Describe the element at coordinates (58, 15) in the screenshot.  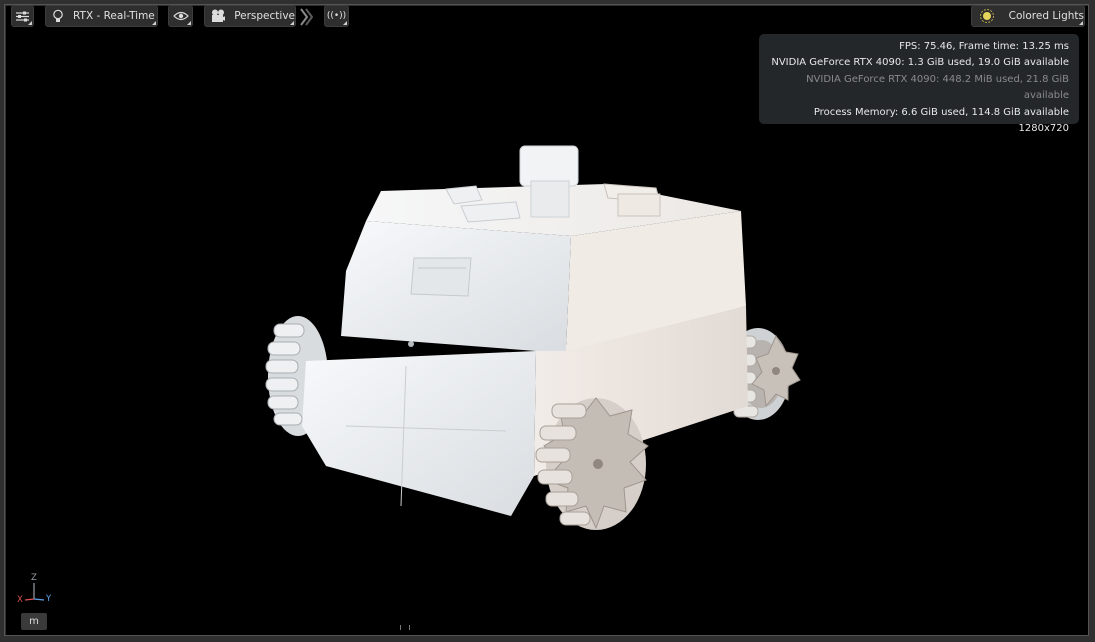
I see `lightbulb-icon` at that location.